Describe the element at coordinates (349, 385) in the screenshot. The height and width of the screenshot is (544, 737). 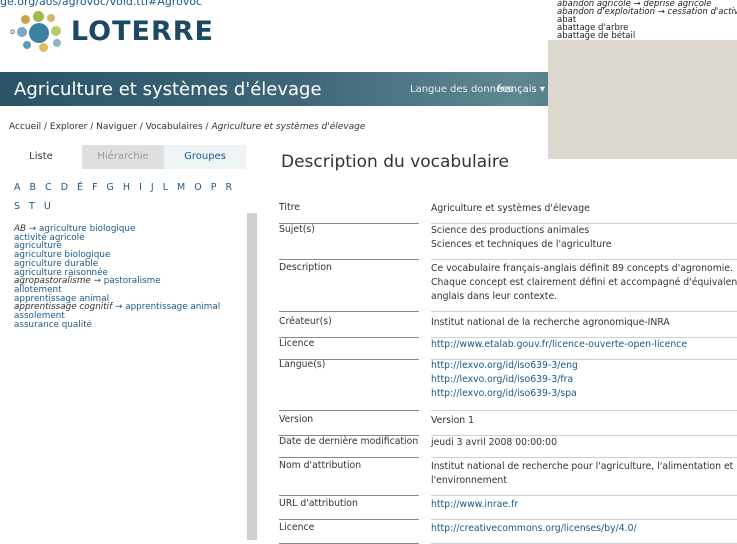
I see `property-key: Langue(s)` at that location.